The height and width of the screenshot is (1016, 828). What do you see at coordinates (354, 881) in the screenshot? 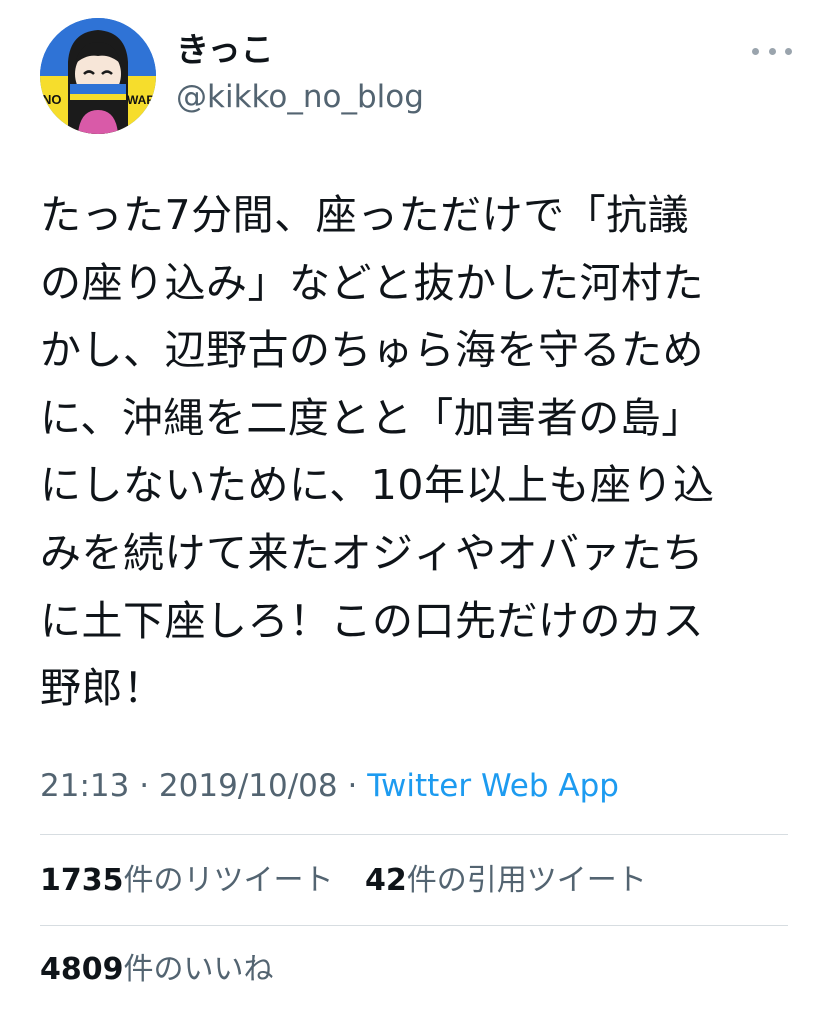
I see `stats-row-retweets: 1735件のリツイート 42件の引用ツイート` at bounding box center [354, 881].